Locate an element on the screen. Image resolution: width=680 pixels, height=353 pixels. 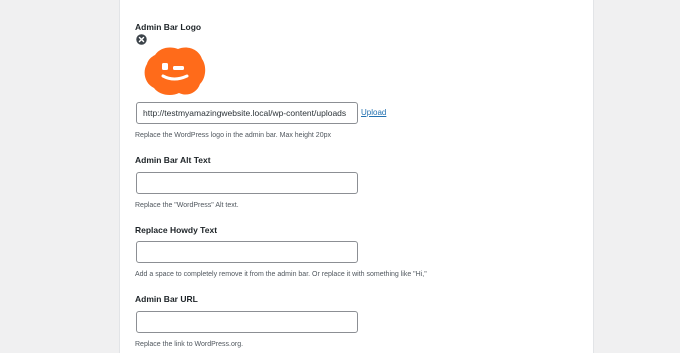
admin-bar-url-description: Replace the link to WordPress.org. is located at coordinates (189, 344).